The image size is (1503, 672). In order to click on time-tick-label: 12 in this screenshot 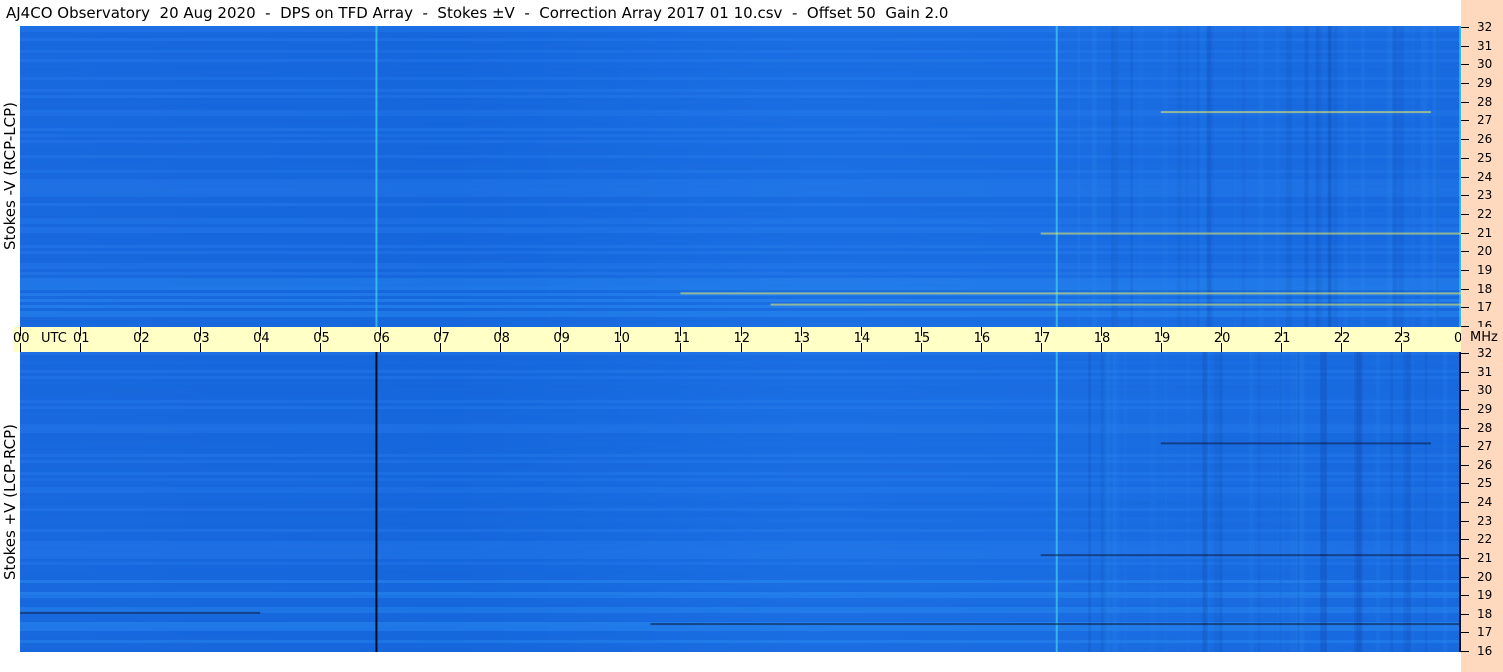, I will do `click(742, 338)`.